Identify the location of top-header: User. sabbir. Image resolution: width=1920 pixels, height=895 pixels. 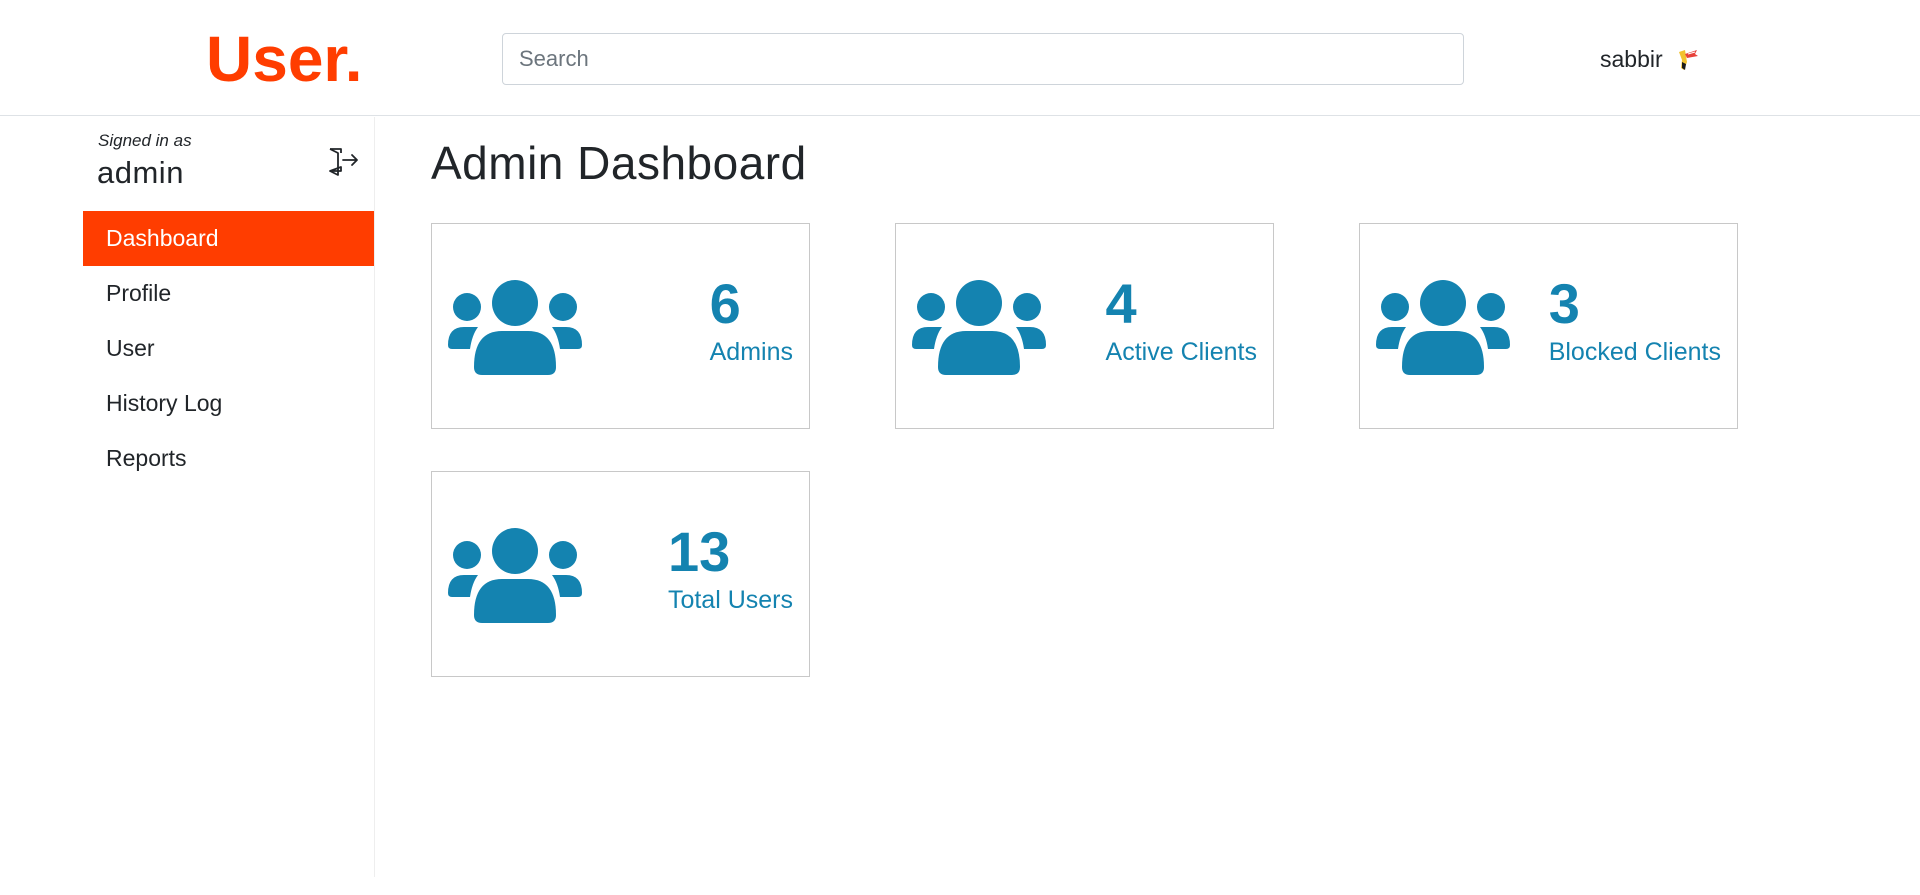
(960, 58).